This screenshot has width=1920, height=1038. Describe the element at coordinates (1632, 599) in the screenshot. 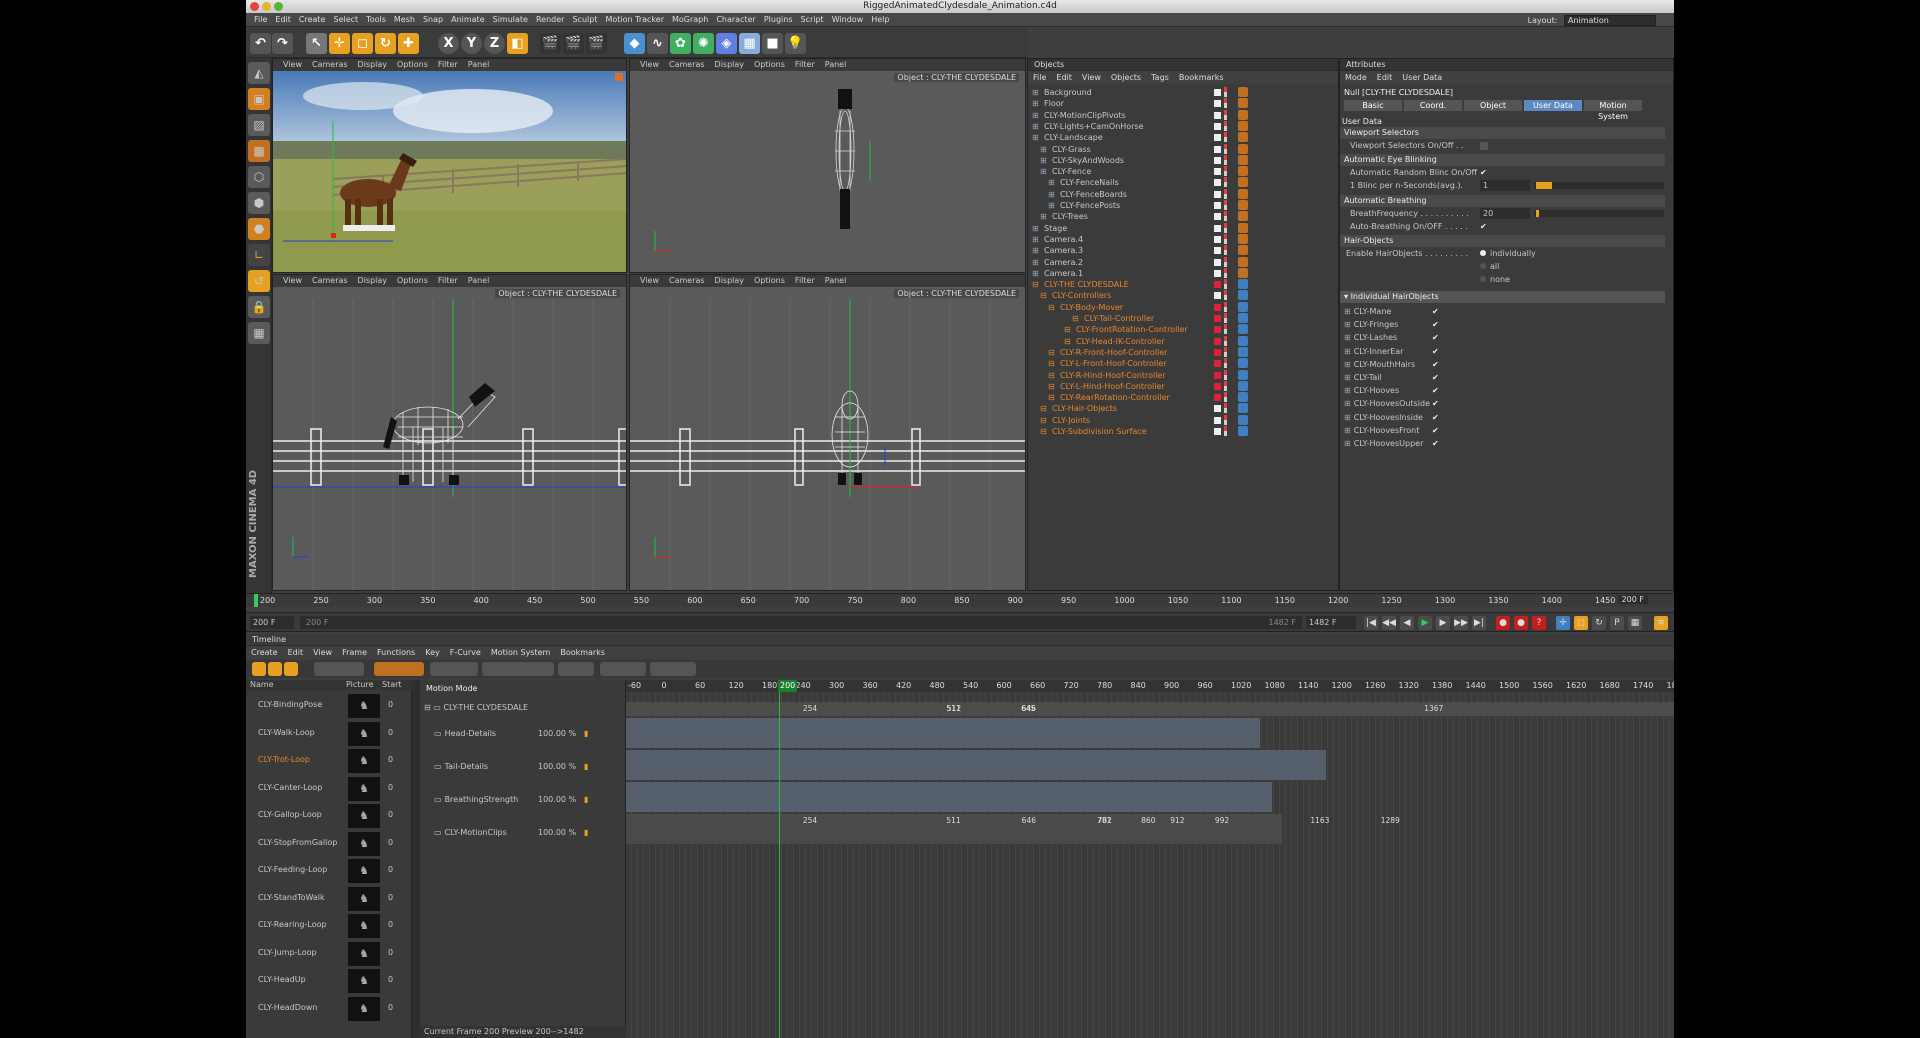

I see `ruler-frame-field: 200 F` at that location.